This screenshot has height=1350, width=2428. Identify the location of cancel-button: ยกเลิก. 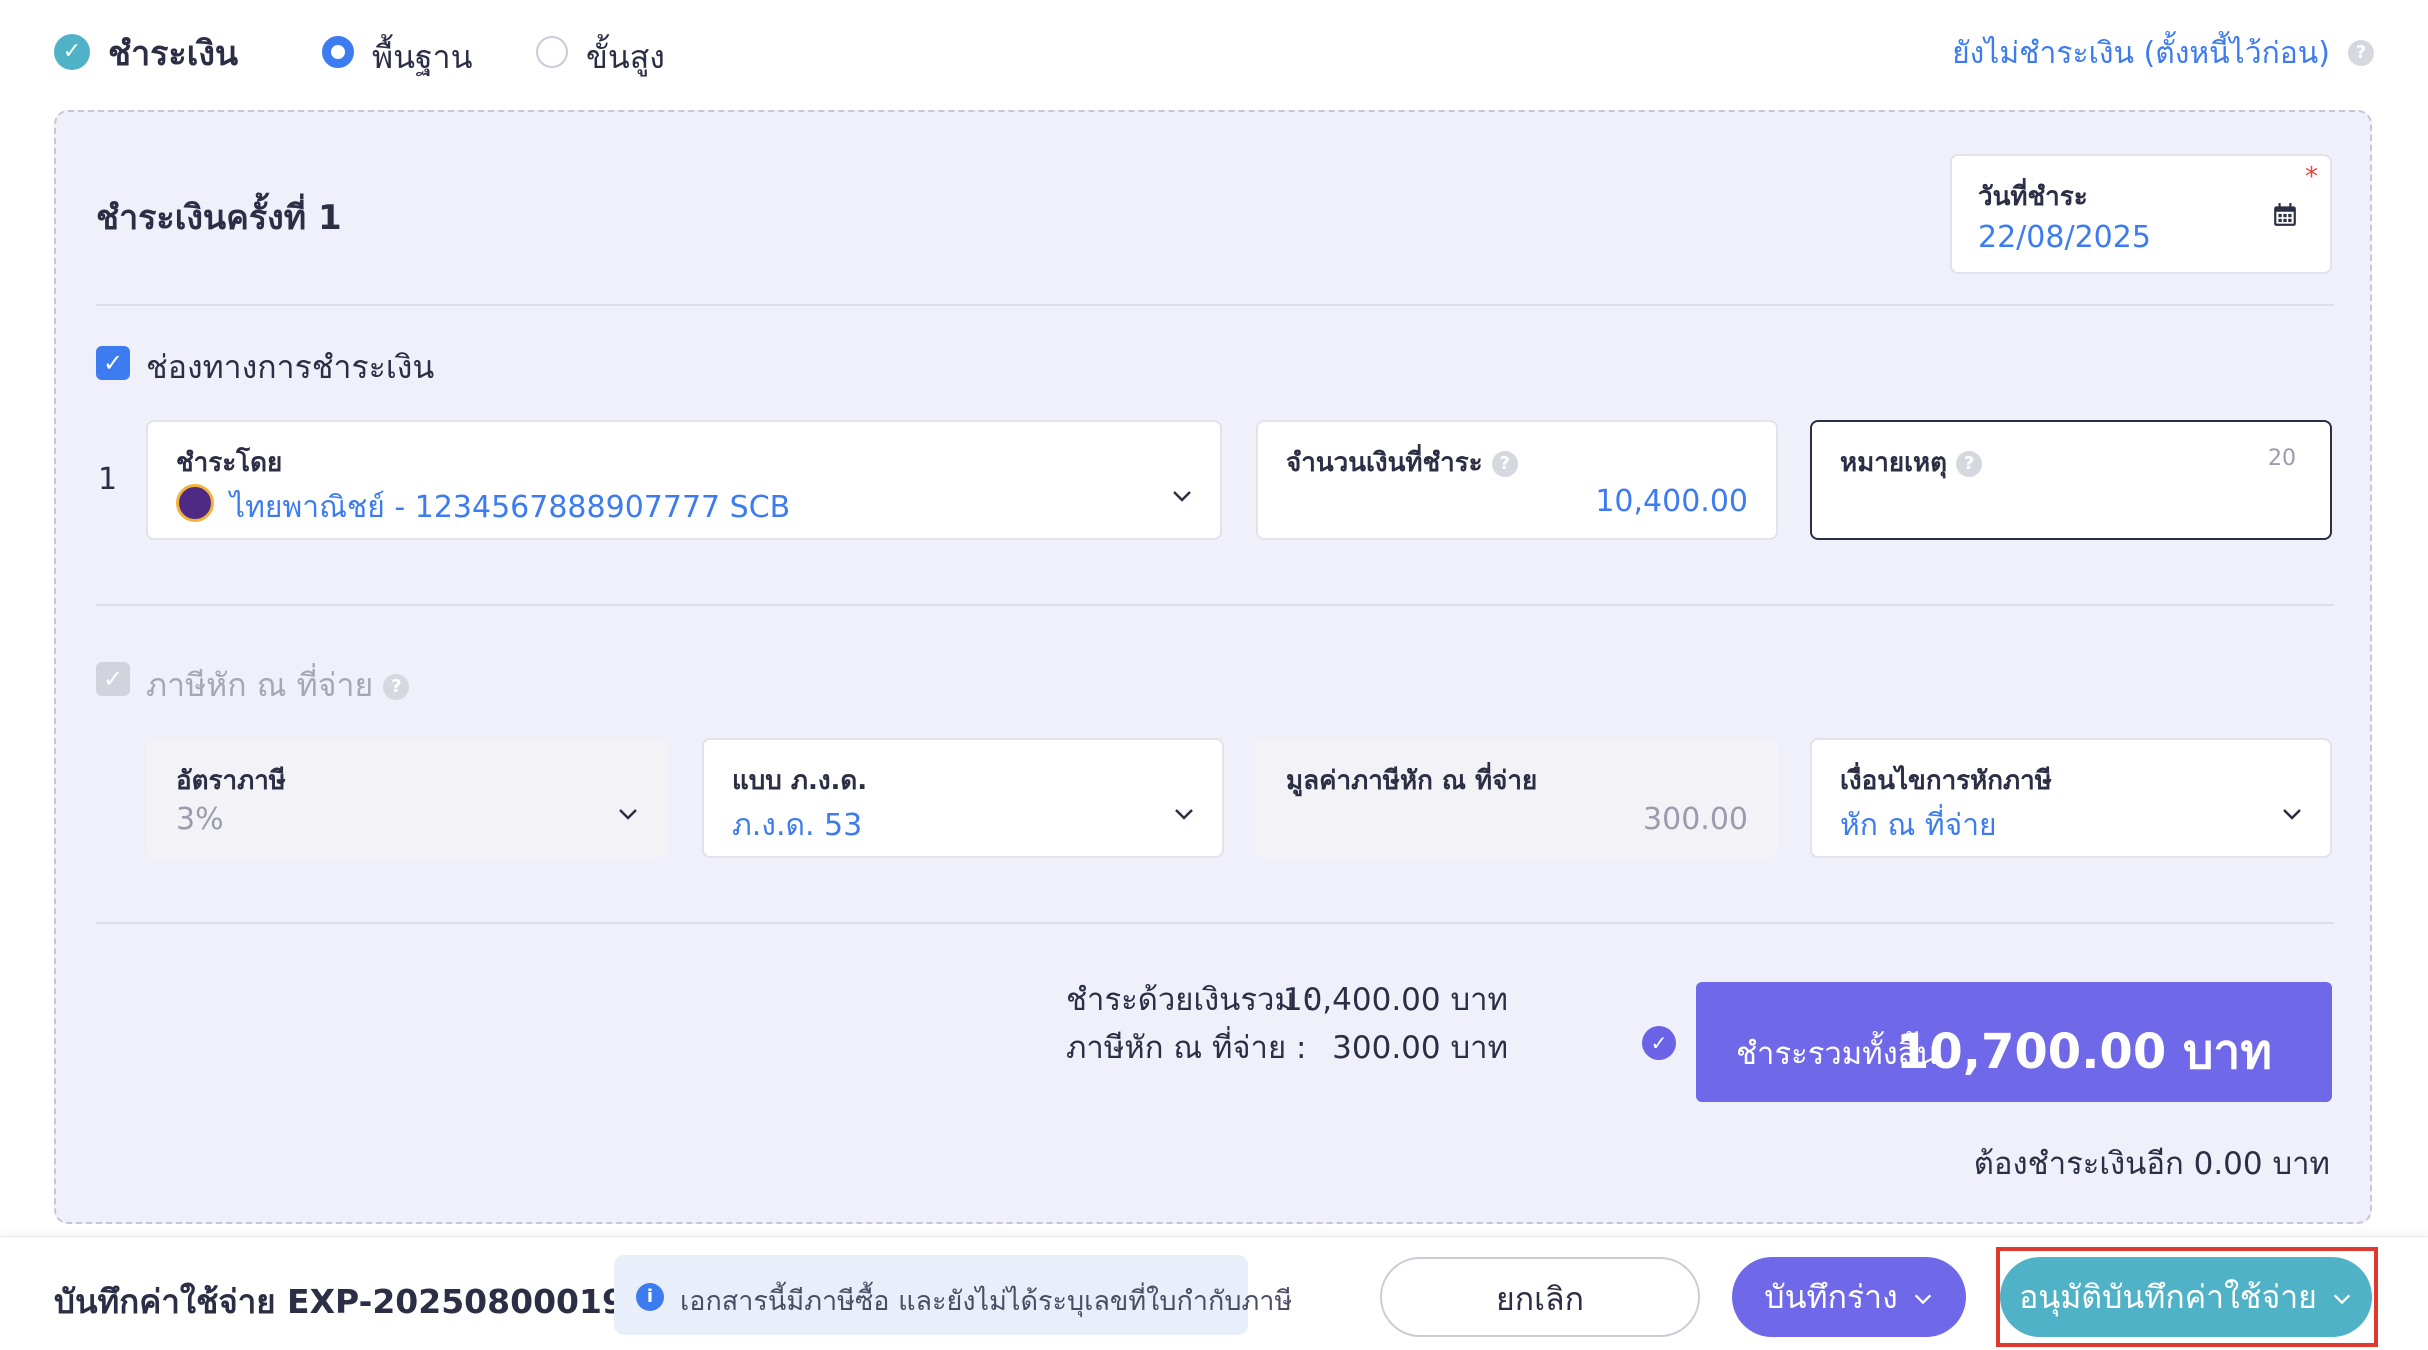
(1540, 1297).